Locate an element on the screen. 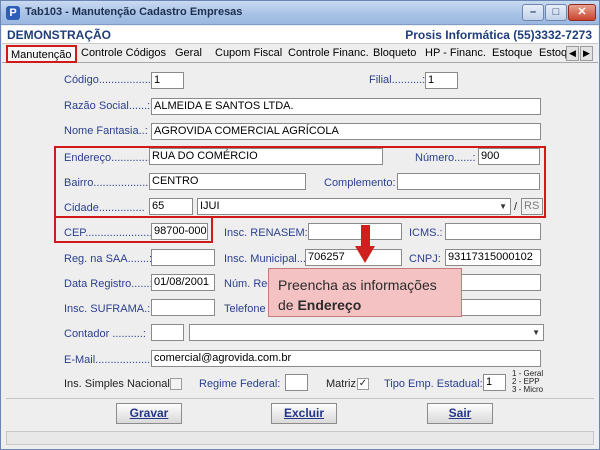  num-reg-label: Núm. Reg is located at coordinates (249, 284).